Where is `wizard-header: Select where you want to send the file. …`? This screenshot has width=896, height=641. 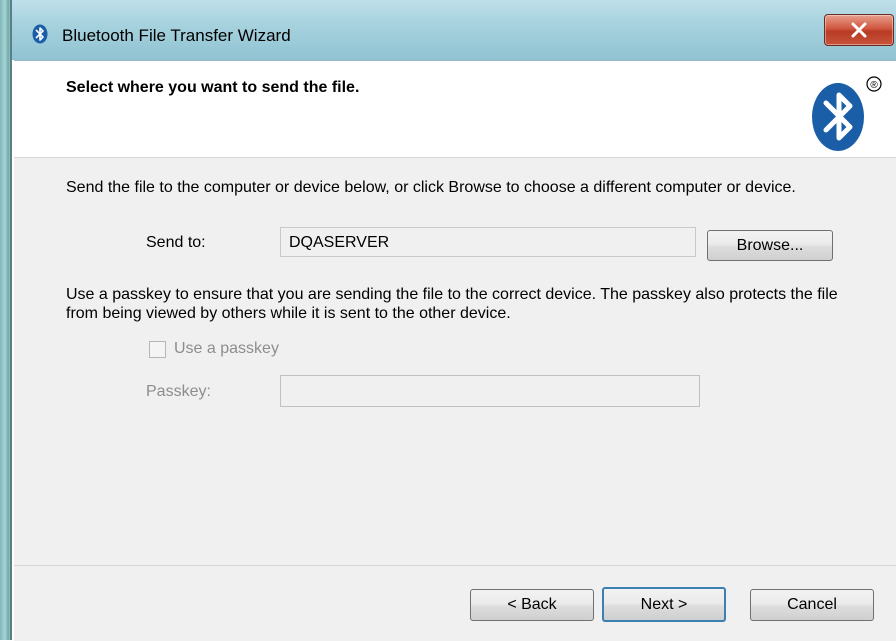
wizard-header: Select where you want to send the file. … is located at coordinates (455, 109).